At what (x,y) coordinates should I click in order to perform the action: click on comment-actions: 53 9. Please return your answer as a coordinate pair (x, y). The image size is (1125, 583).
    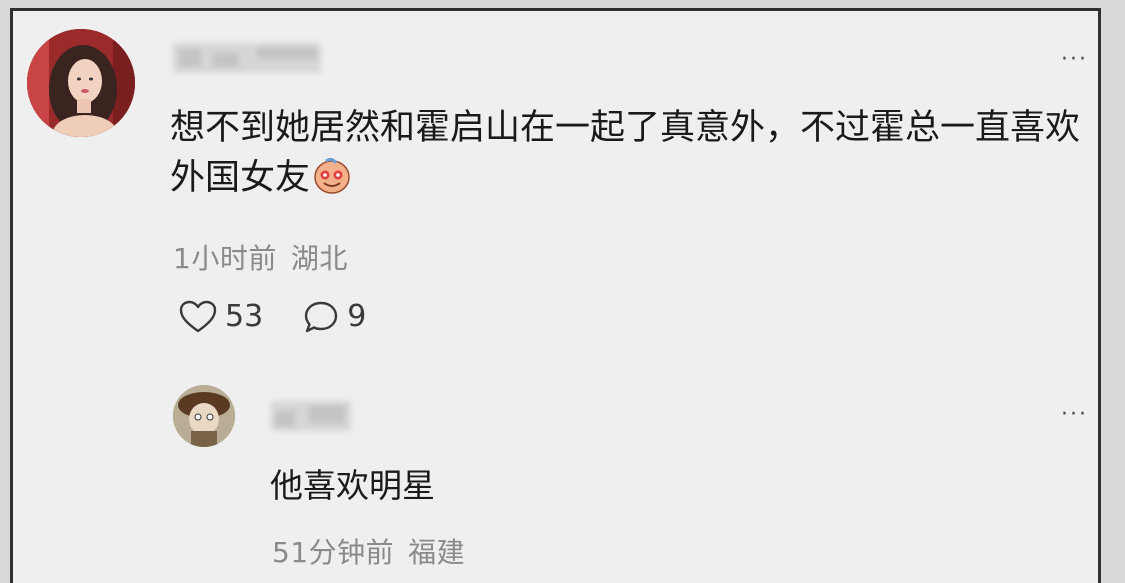
    Looking at the image, I should click on (292, 316).